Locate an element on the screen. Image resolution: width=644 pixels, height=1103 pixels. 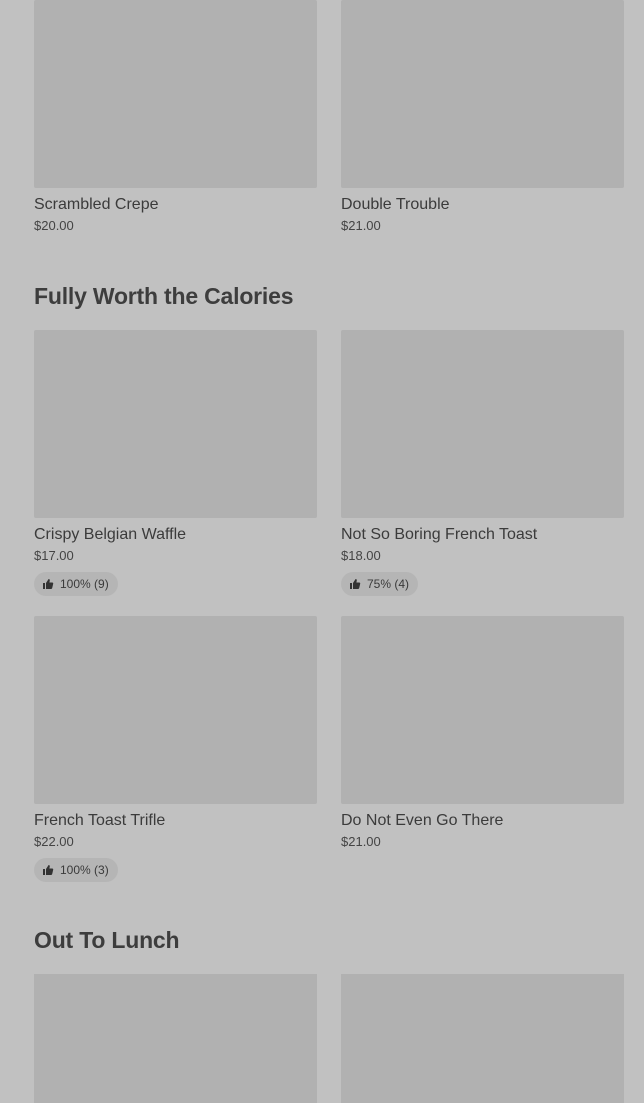
rating-badge: 100% (9) is located at coordinates (76, 584).